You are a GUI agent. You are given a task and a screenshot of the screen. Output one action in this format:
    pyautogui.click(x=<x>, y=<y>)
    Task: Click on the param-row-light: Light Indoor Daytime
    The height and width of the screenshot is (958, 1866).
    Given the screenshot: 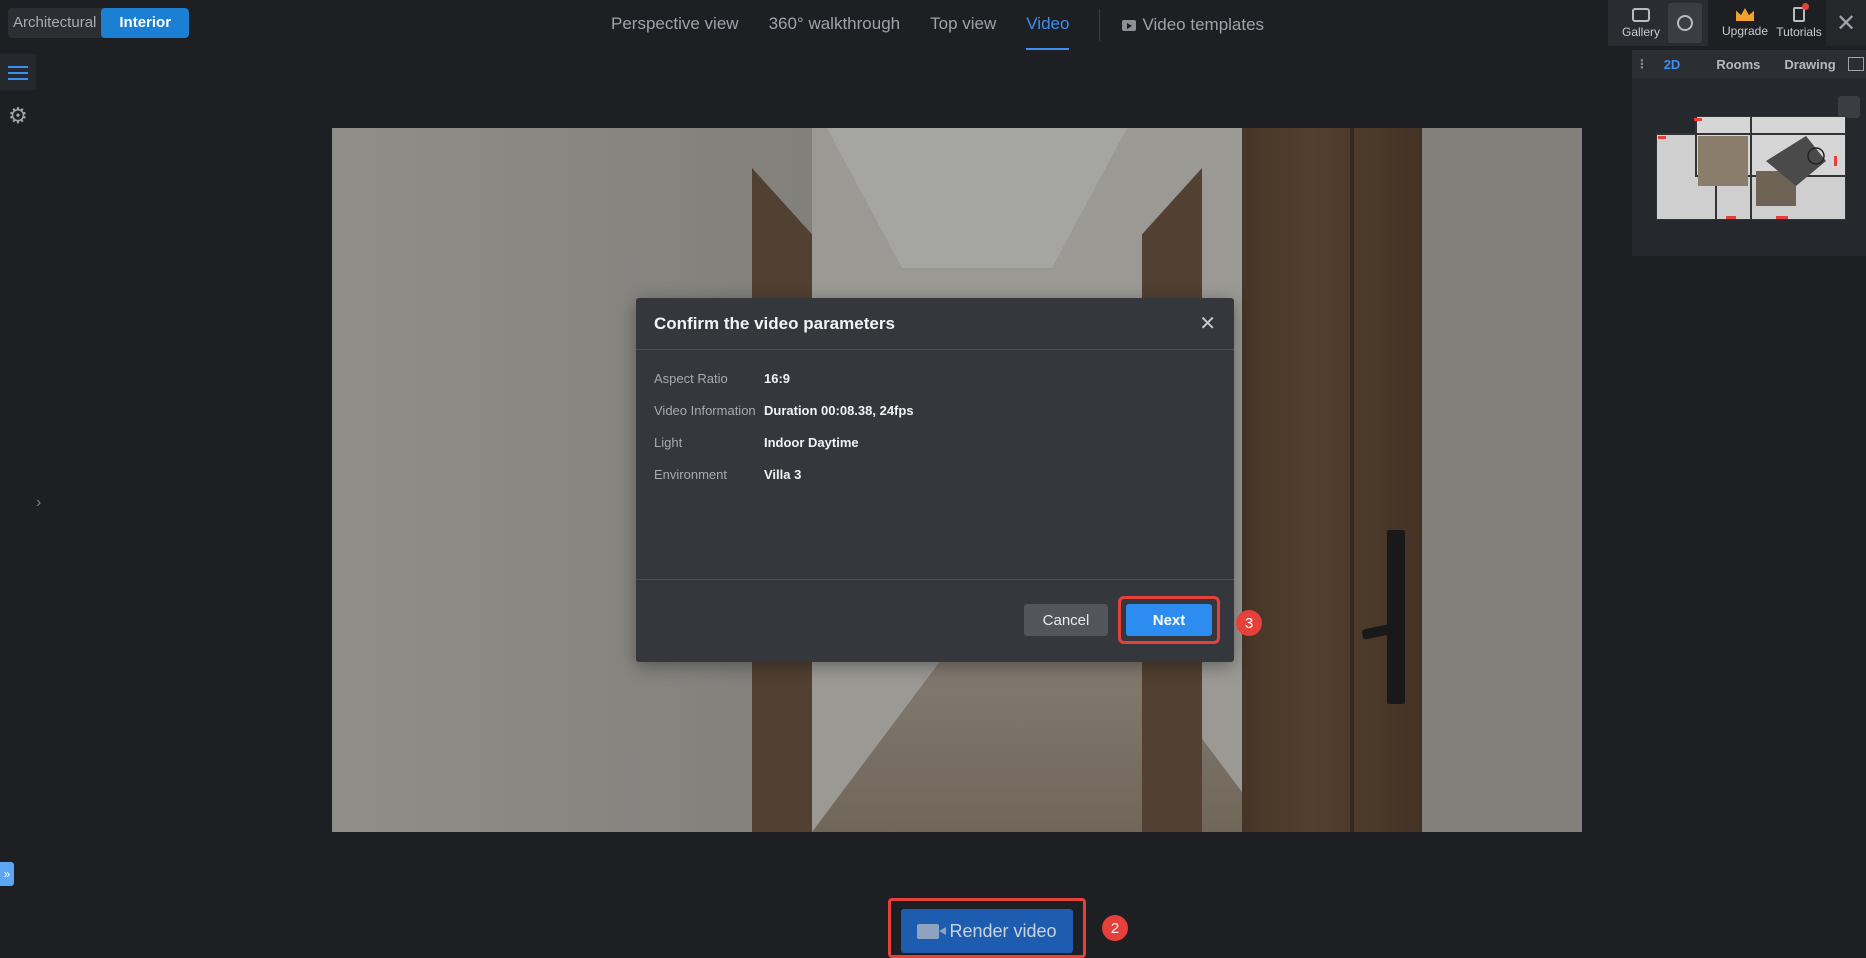 What is the action you would take?
    pyautogui.click(x=935, y=442)
    